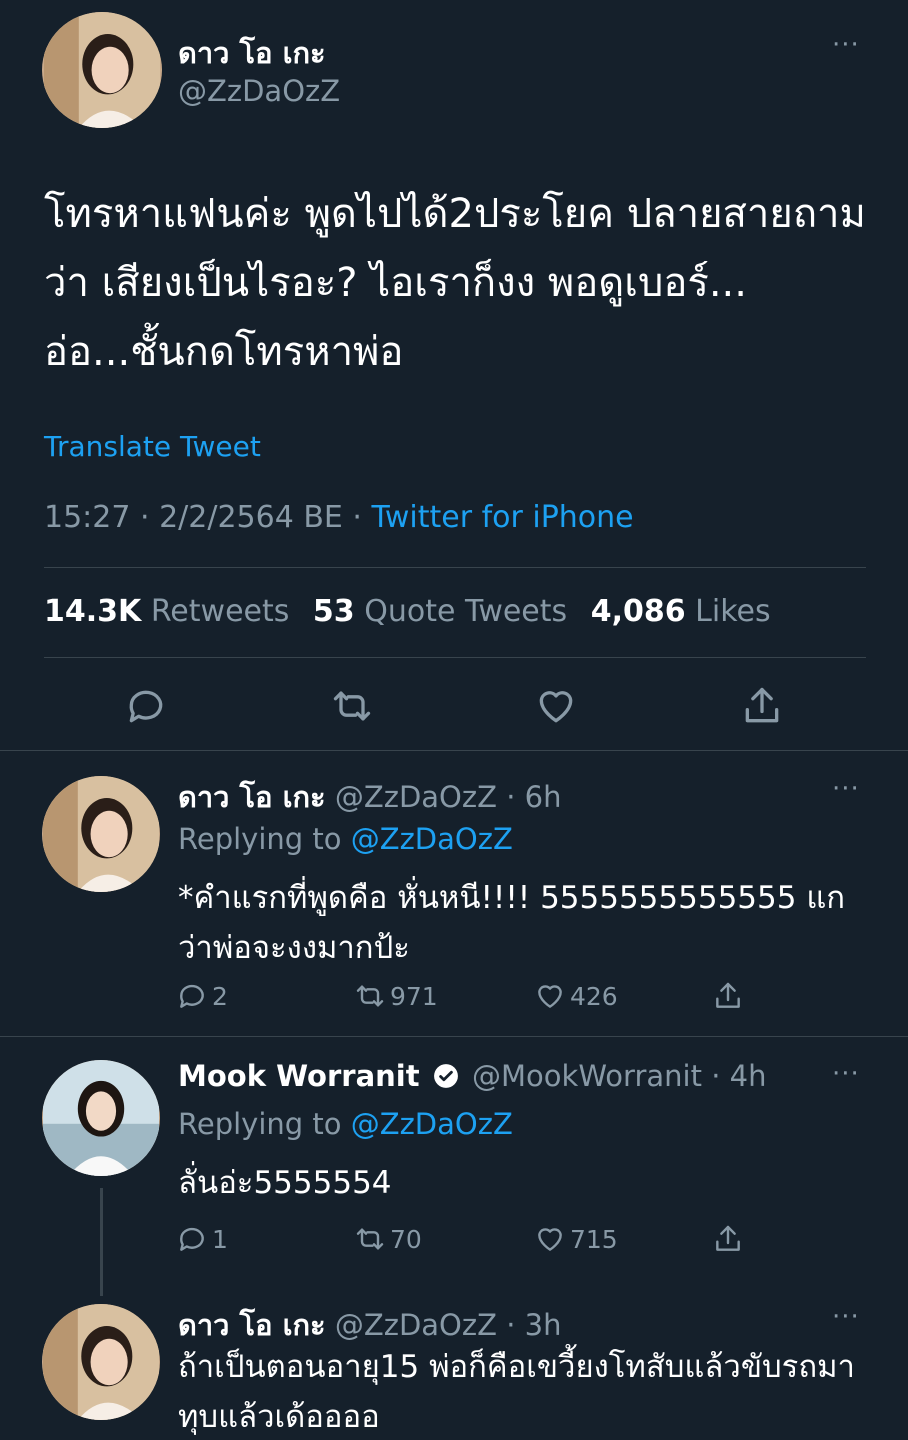 This screenshot has height=1440, width=908. I want to click on thread-line, so click(101, 1242).